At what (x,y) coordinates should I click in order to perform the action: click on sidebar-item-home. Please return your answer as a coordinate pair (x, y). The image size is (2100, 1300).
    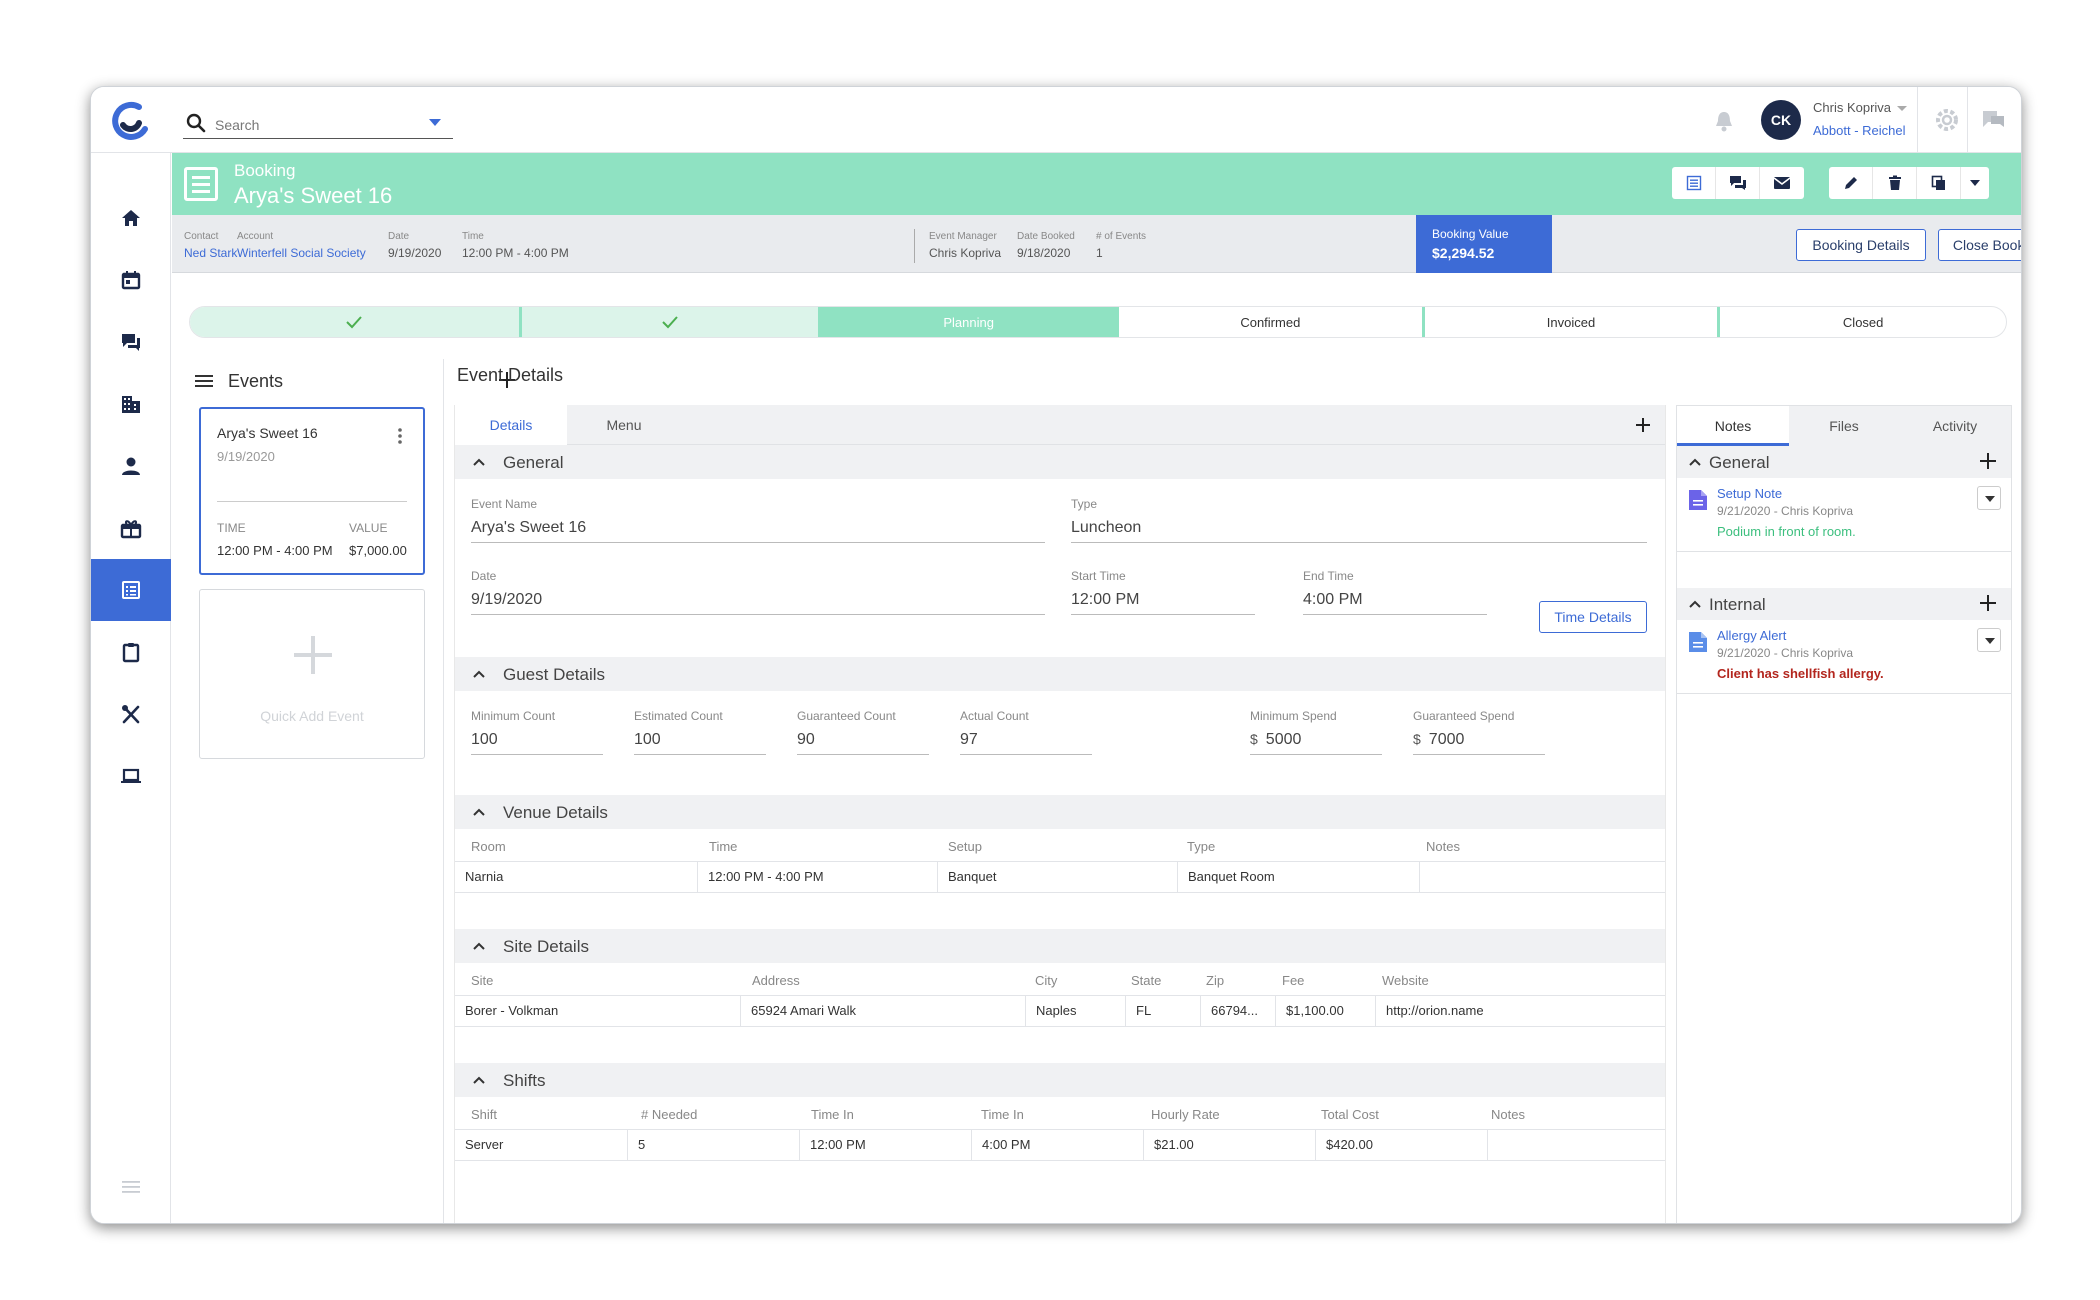
    Looking at the image, I should click on (131, 218).